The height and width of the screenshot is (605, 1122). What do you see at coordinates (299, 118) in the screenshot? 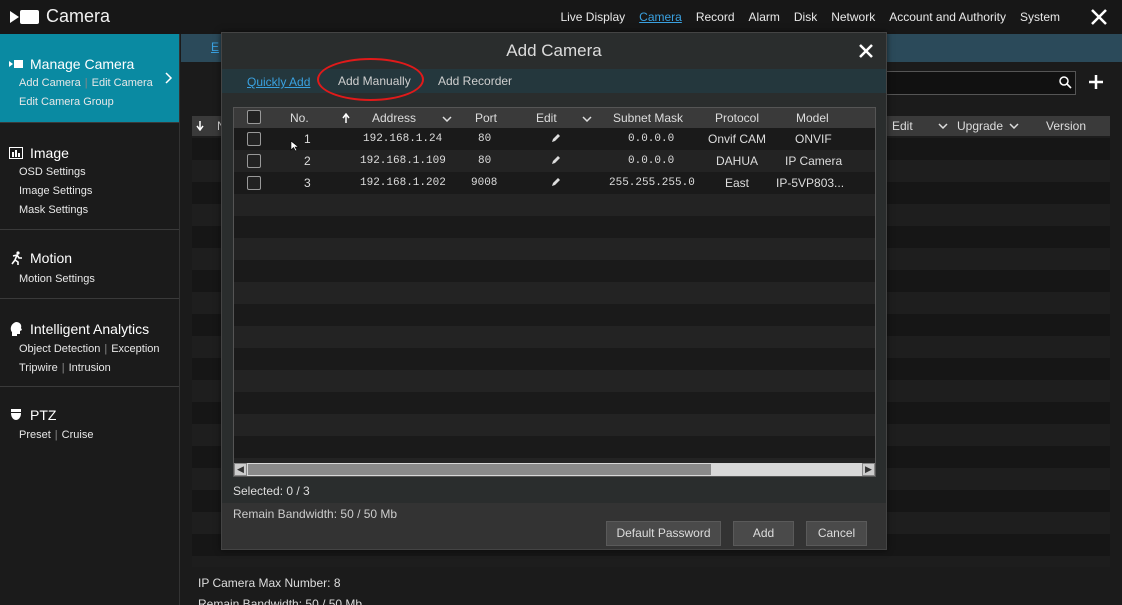
I see `column-no: No.` at bounding box center [299, 118].